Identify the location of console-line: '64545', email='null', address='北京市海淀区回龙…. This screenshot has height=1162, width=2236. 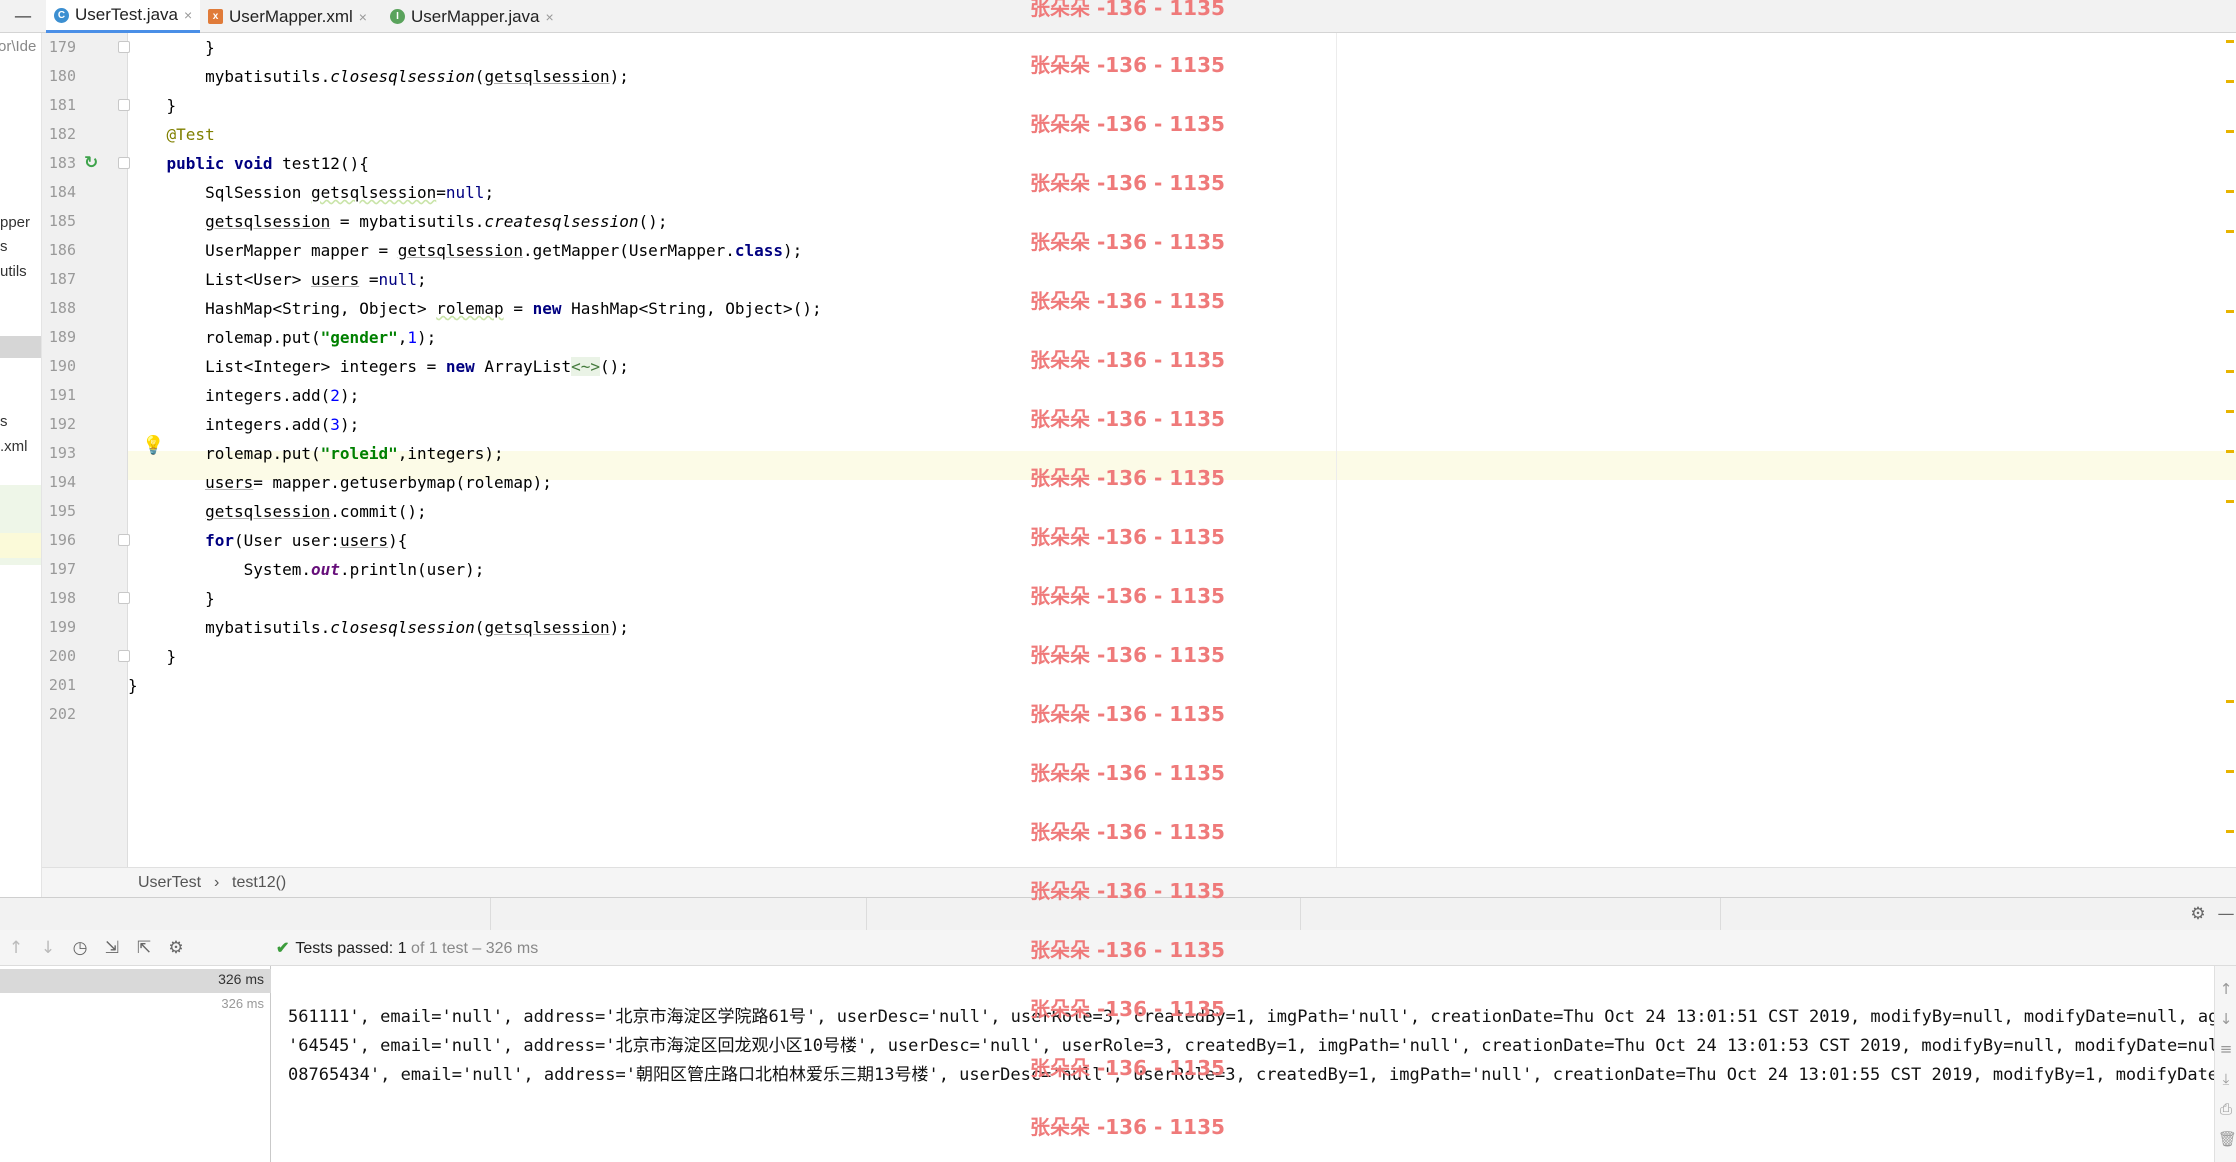
(1251, 1046).